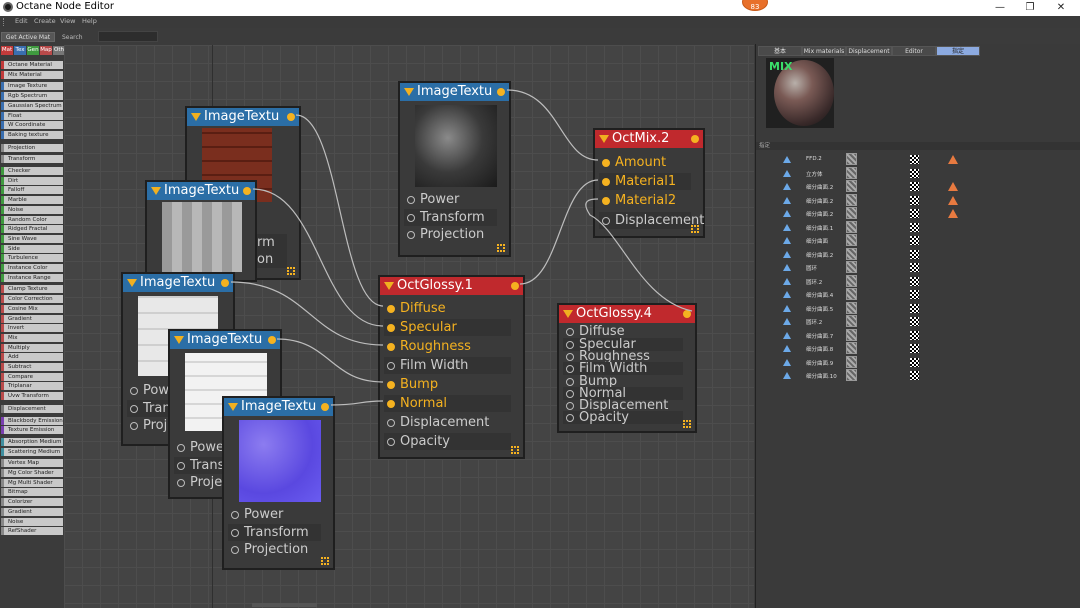  Describe the element at coordinates (284, 605) in the screenshot. I see `horizontal-scrollbar` at that location.